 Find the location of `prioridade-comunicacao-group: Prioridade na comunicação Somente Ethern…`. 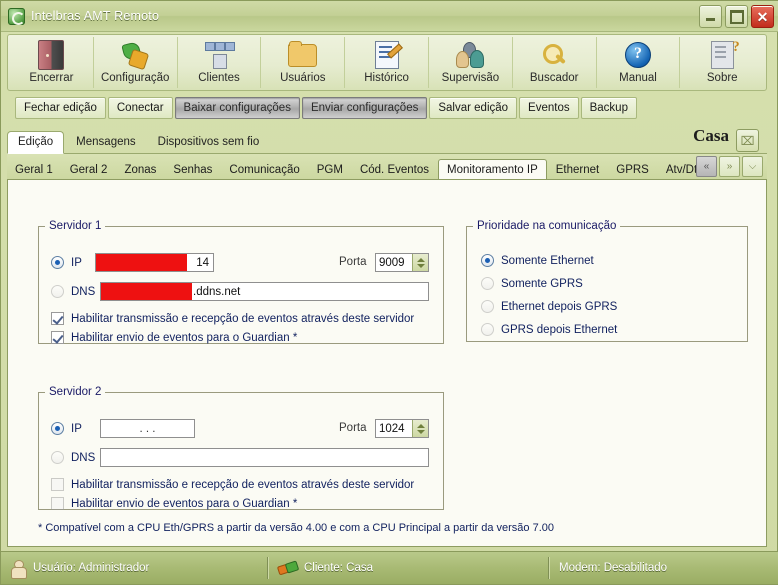

prioridade-comunicacao-group: Prioridade na comunicação Somente Ethern… is located at coordinates (607, 281).